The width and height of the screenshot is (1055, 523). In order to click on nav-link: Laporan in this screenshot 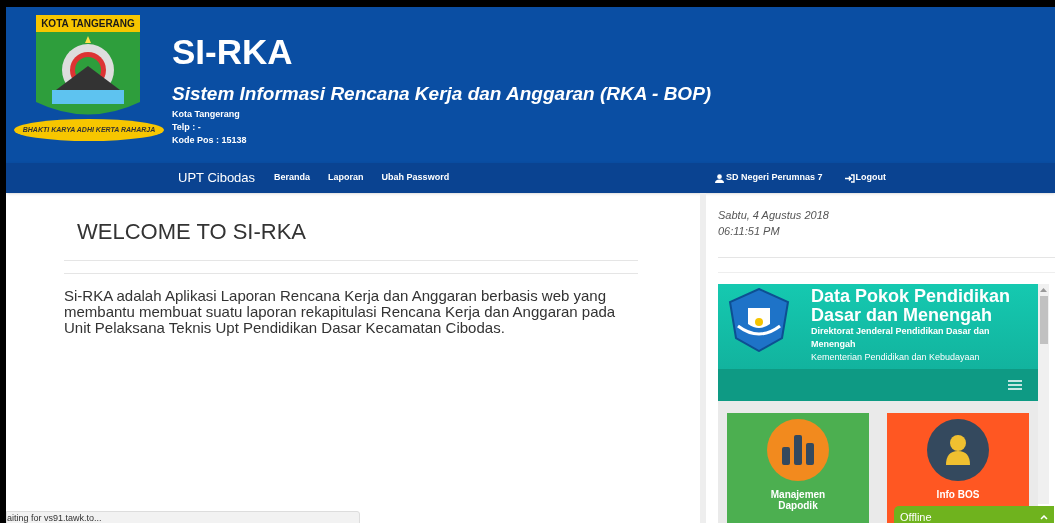, I will do `click(346, 178)`.